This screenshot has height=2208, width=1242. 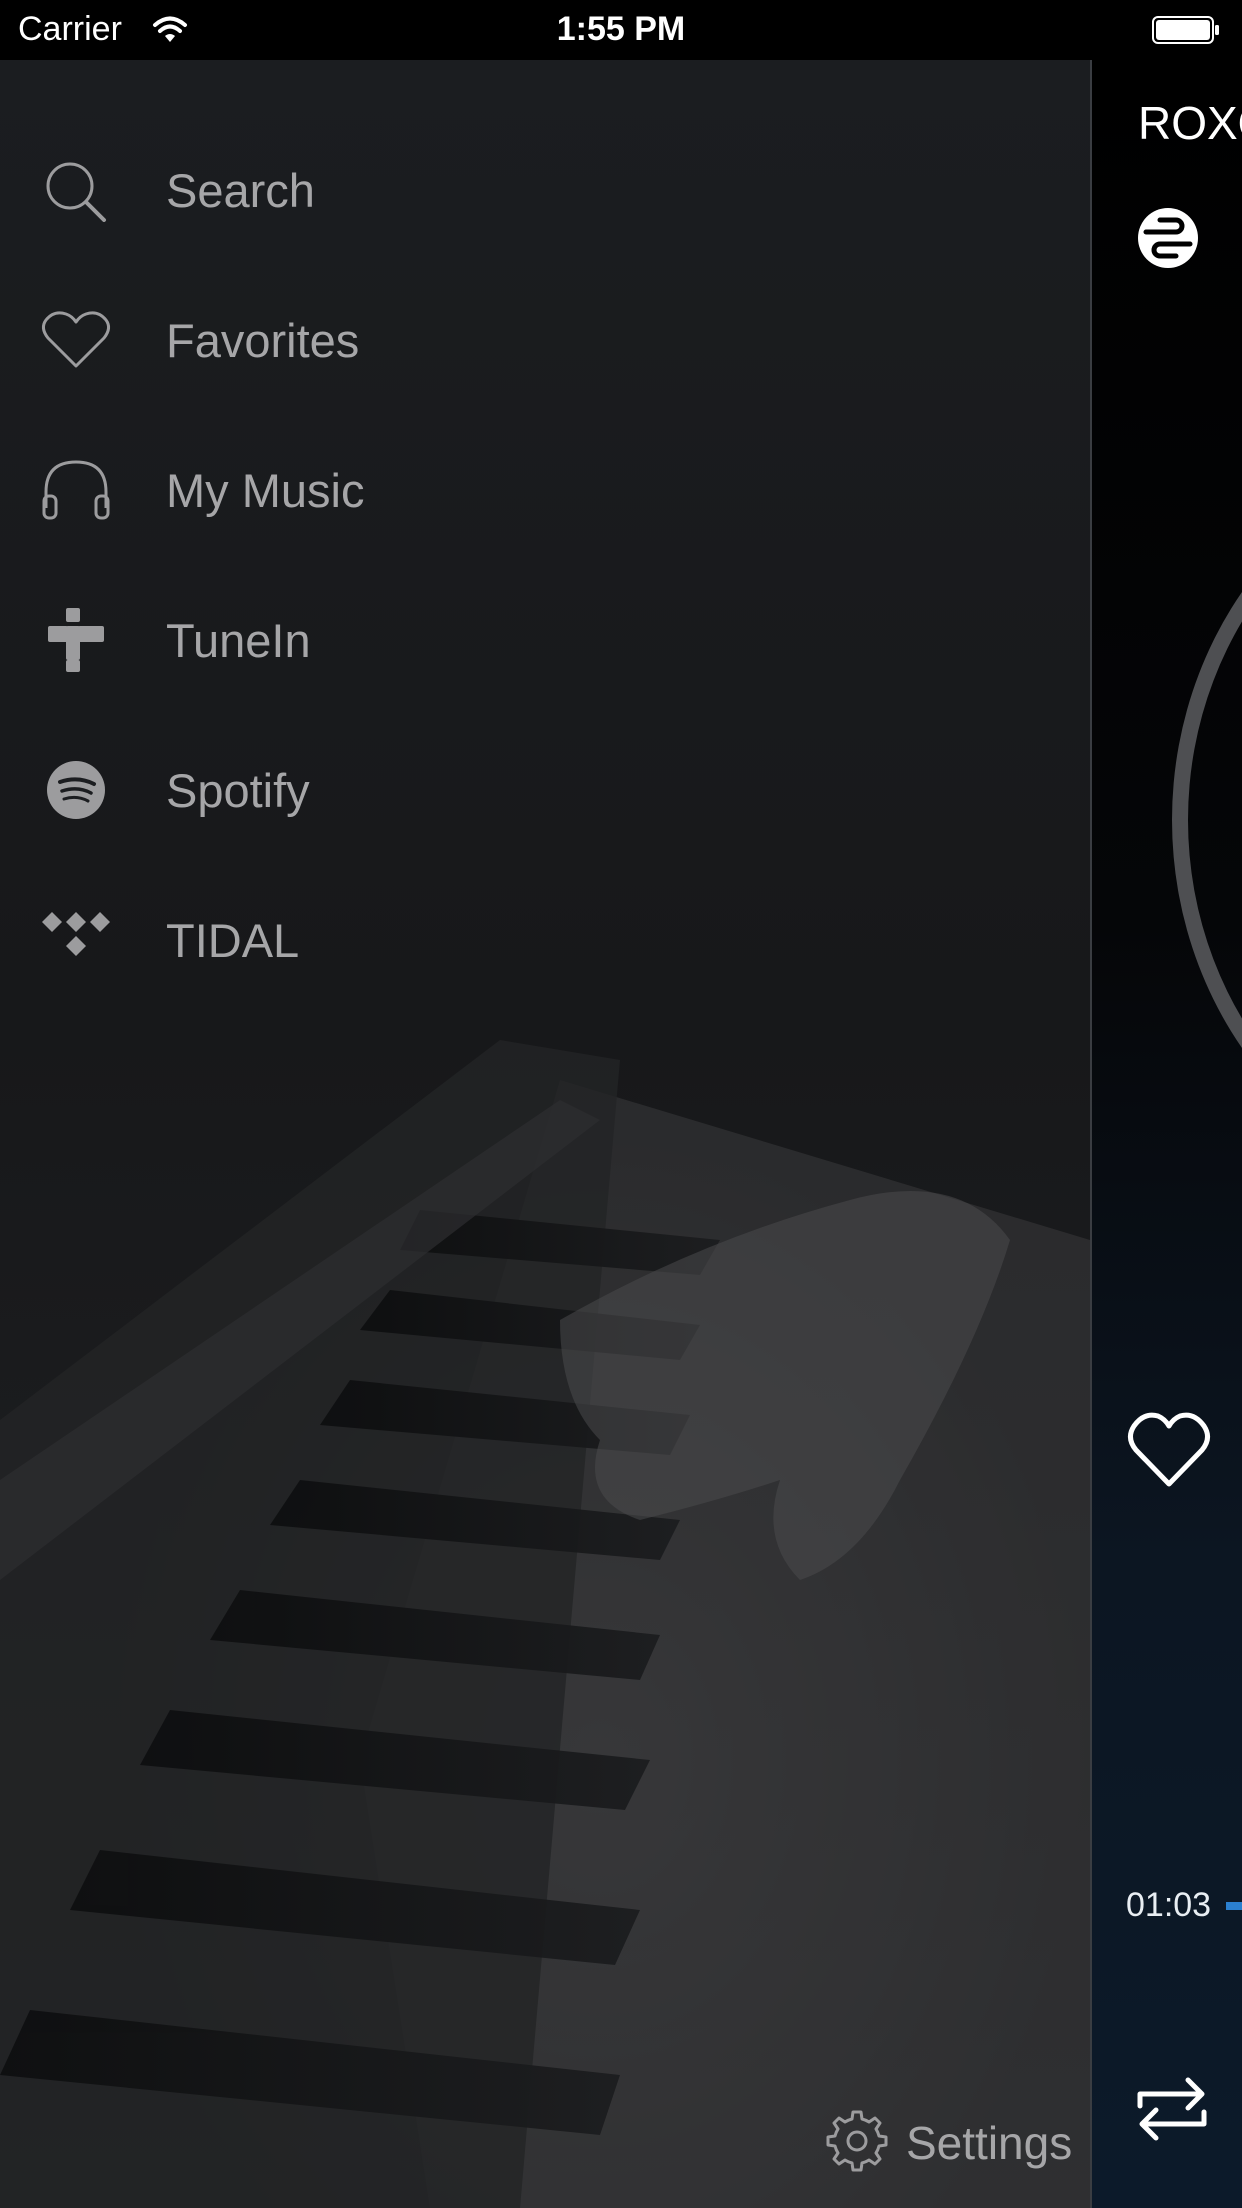 What do you see at coordinates (1169, 1450) in the screenshot?
I see `favorite-heart-icon` at bounding box center [1169, 1450].